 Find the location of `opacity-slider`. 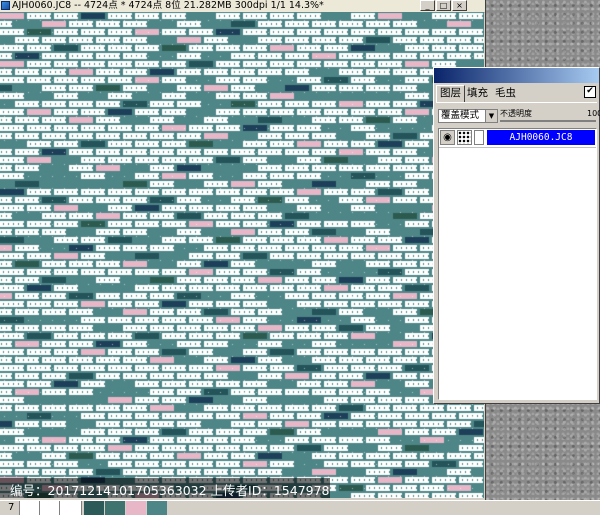

opacity-slider is located at coordinates (548, 121).